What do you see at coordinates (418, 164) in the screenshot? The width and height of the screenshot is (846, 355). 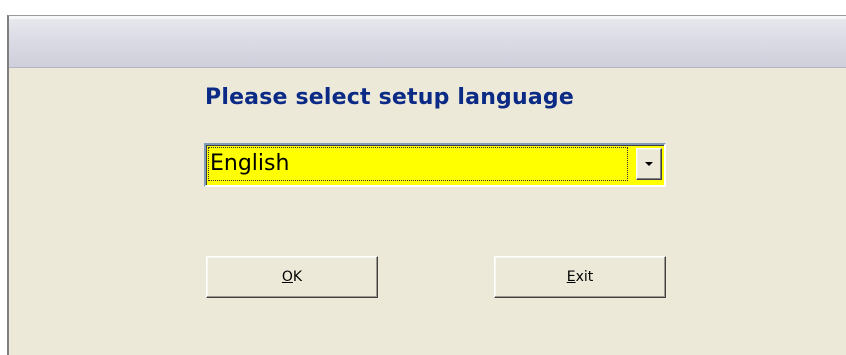 I see `language-select-value: English` at bounding box center [418, 164].